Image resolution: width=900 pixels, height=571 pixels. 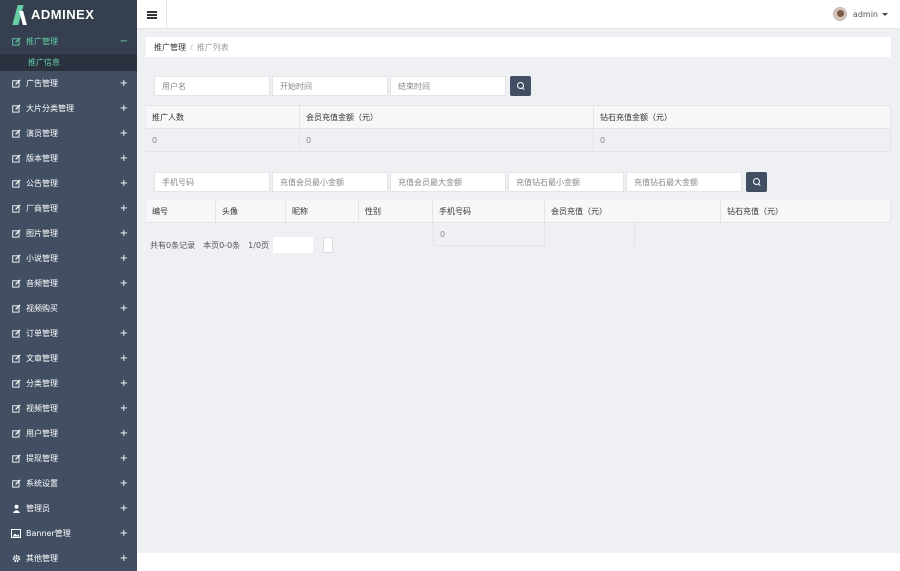 I want to click on stats-header-vip: 会员充值金额（元）, so click(x=447, y=117).